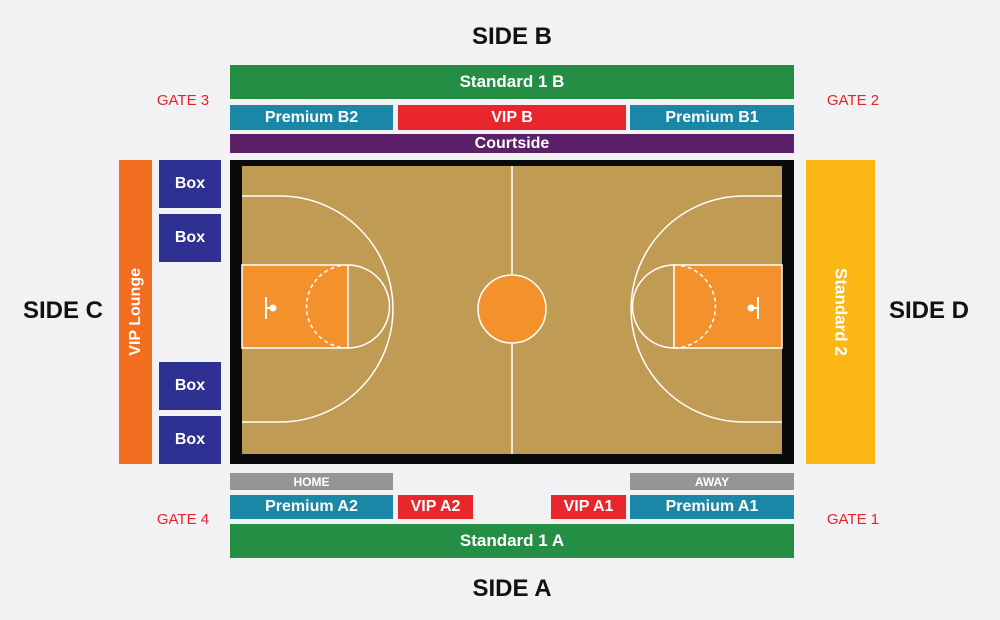 Image resolution: width=1000 pixels, height=620 pixels. I want to click on section-standard-2: Standard 2, so click(840, 312).